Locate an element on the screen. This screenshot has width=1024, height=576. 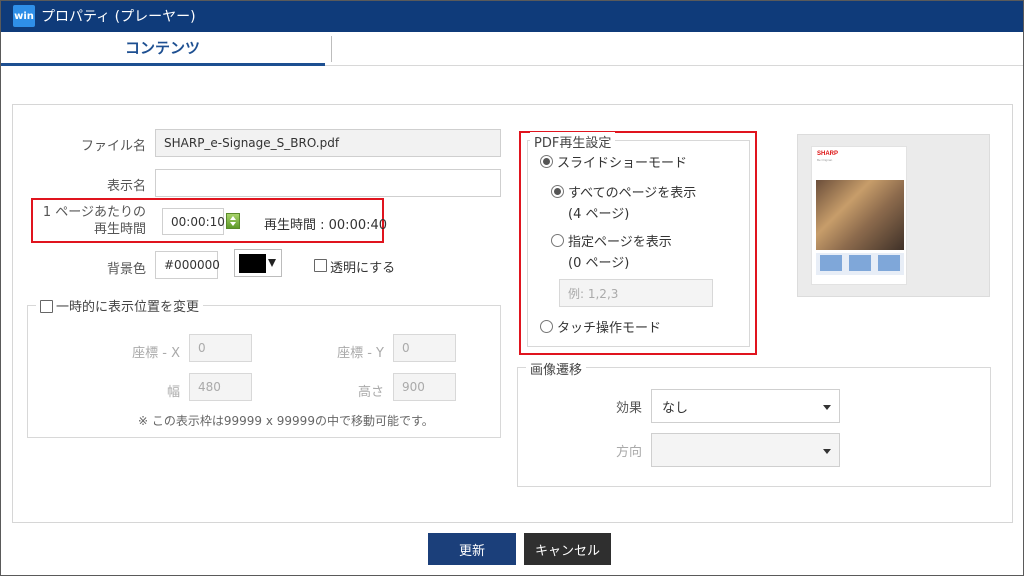
transparent-label: 透明にする is located at coordinates (363, 268).